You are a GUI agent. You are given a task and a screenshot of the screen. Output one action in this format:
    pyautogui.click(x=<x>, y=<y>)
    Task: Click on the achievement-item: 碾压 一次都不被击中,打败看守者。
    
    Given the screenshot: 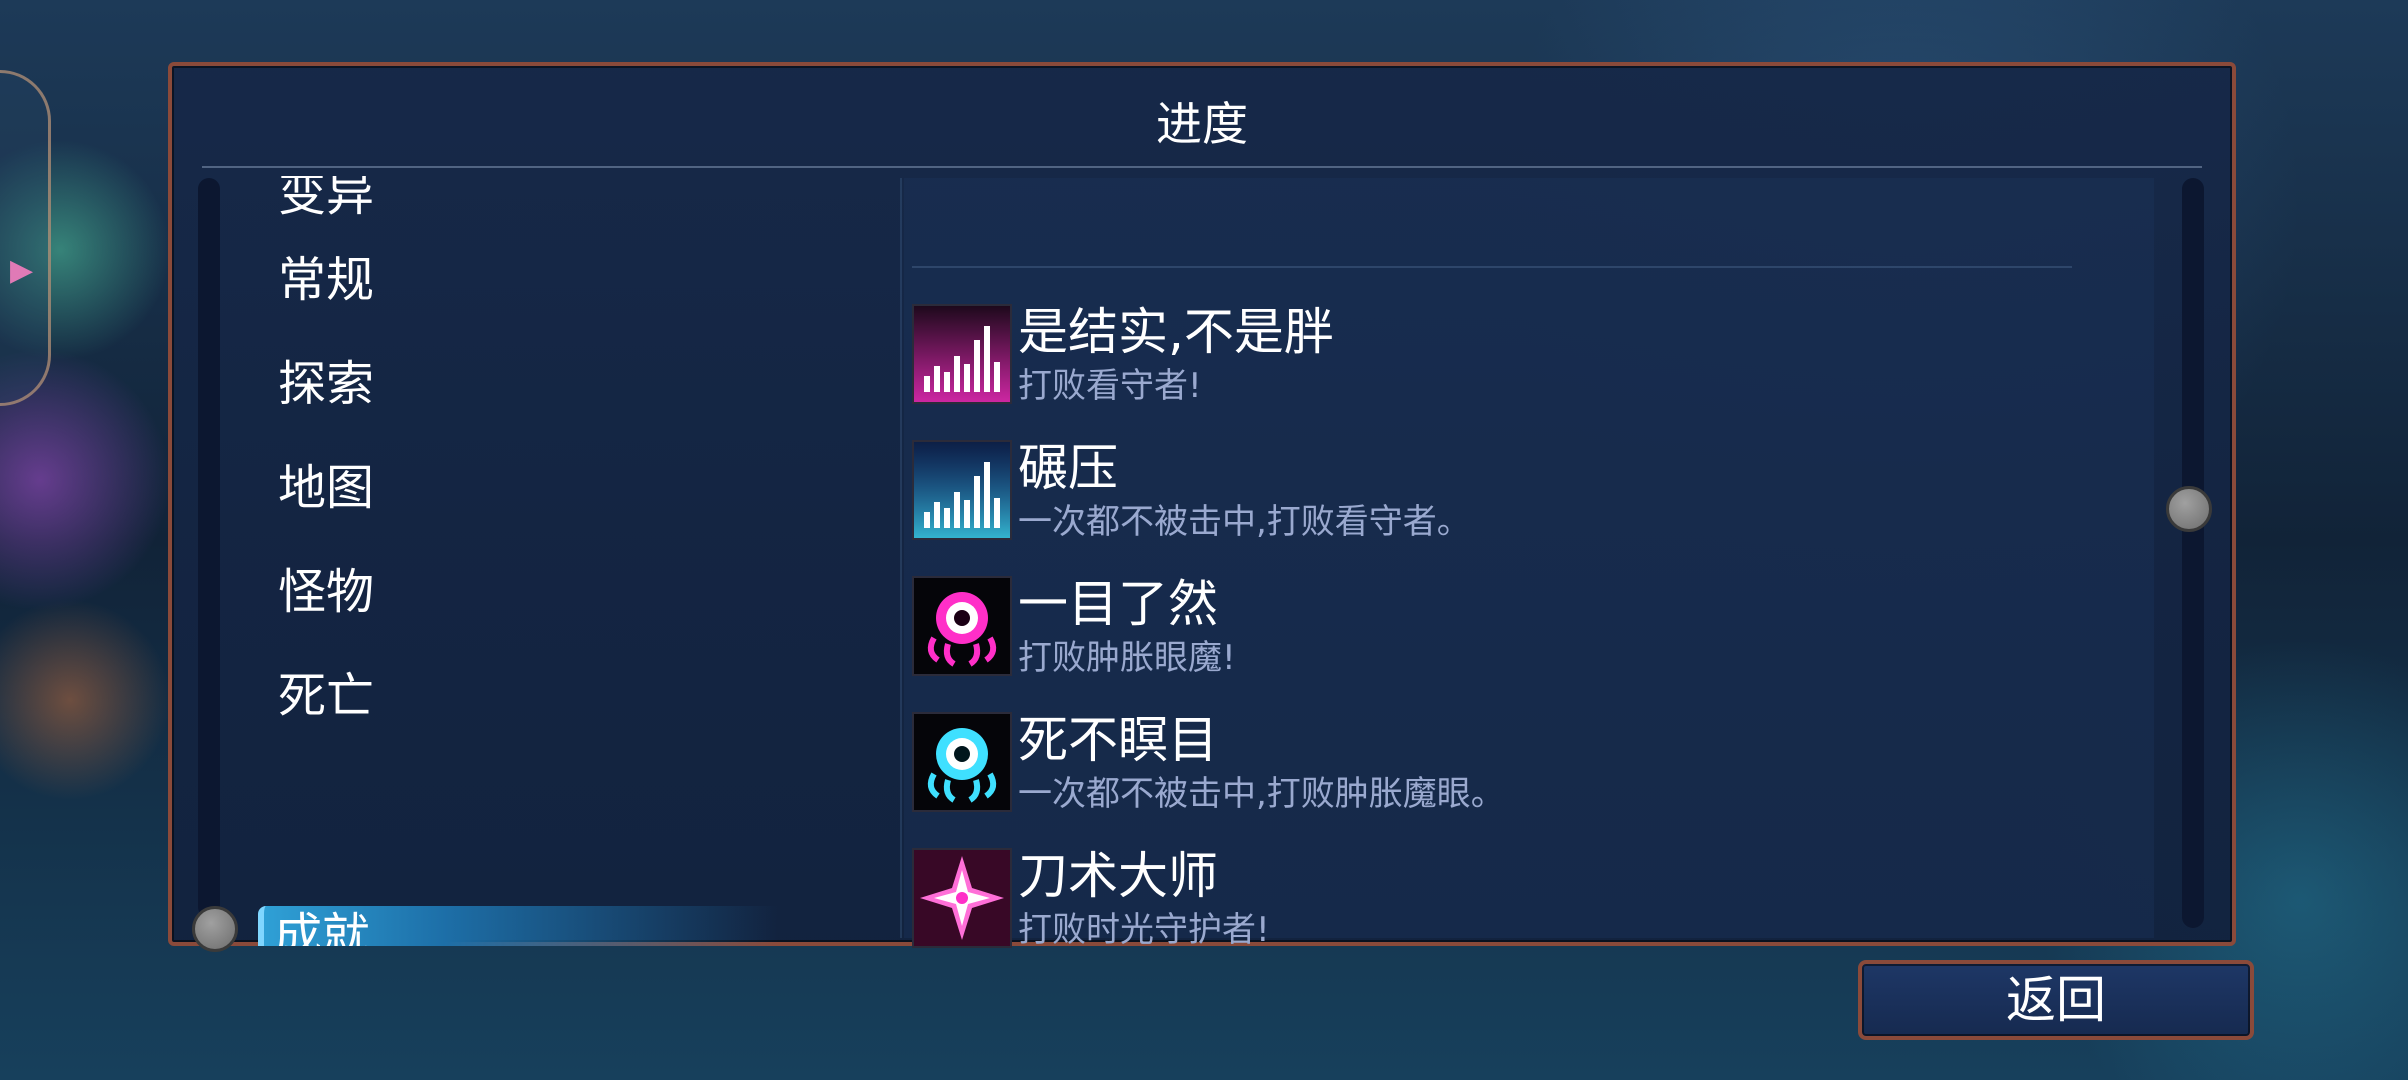 What is the action you would take?
    pyautogui.click(x=1492, y=494)
    